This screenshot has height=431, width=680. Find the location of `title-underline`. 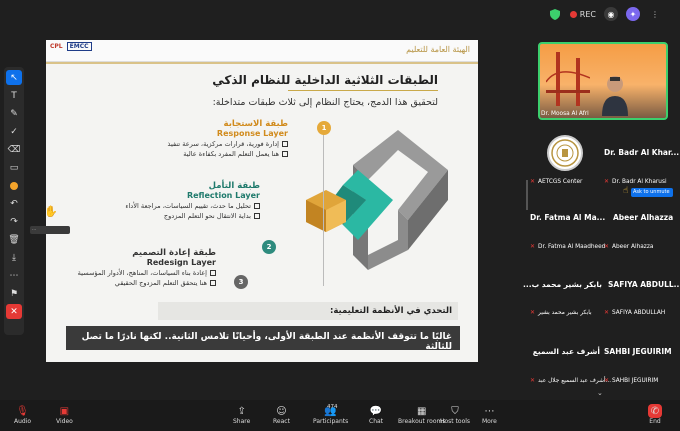

title-underline is located at coordinates (363, 90).